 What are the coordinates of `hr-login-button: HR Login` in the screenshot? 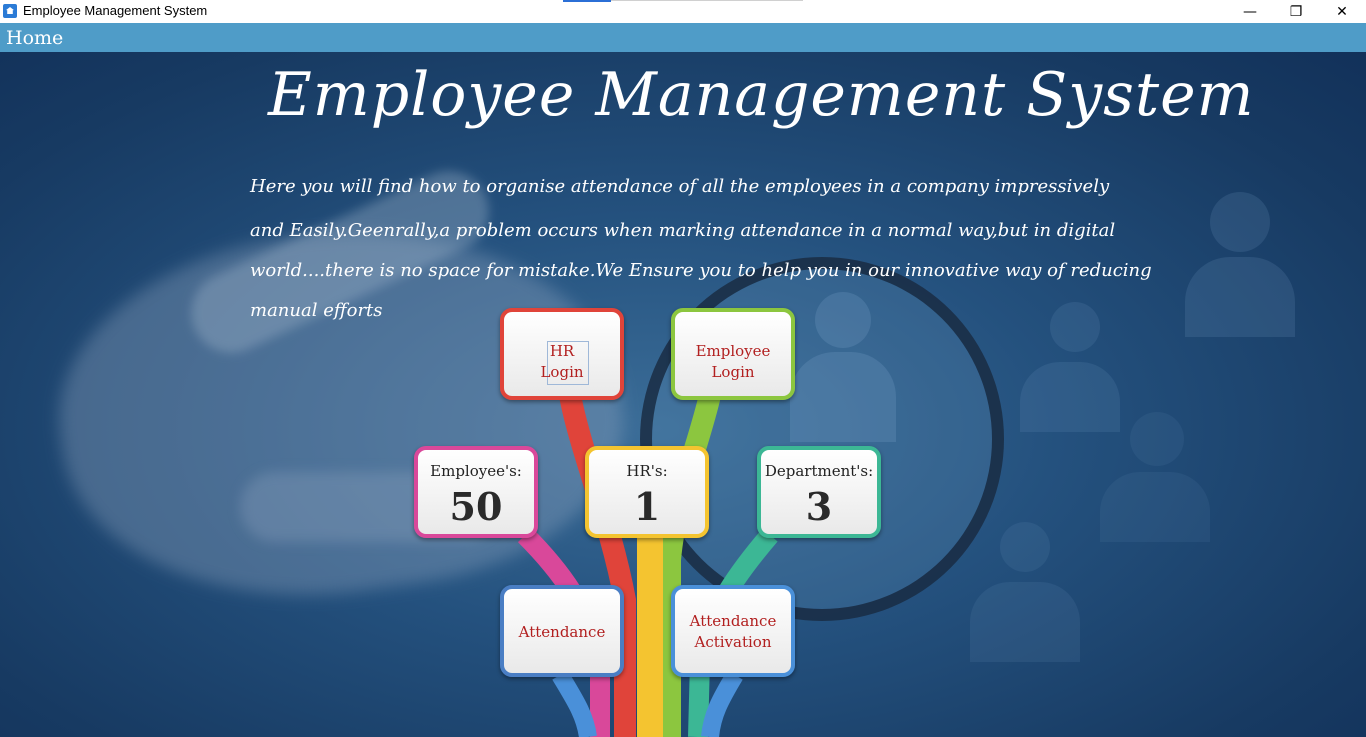 It's located at (562, 354).